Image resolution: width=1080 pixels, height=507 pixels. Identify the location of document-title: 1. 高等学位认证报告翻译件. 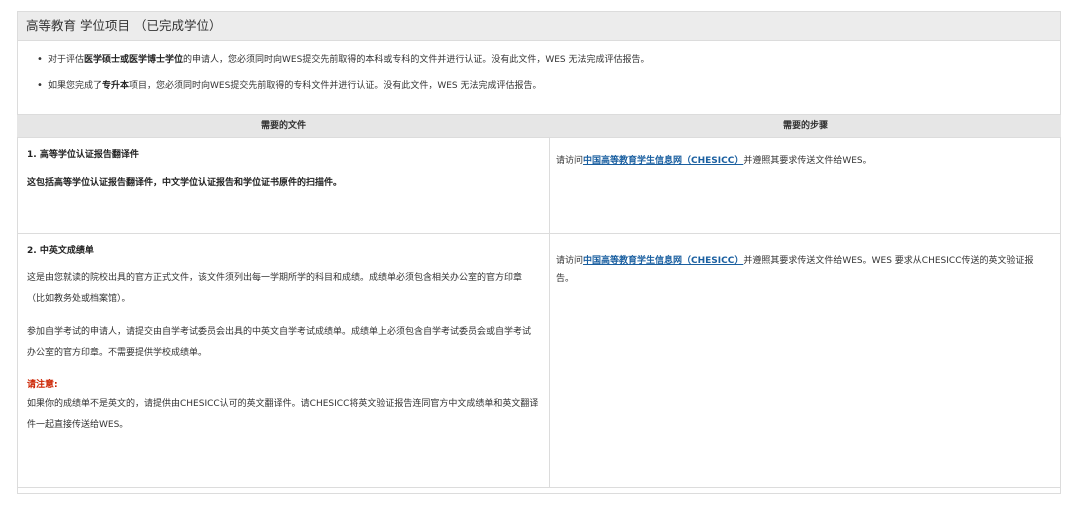
(83, 155).